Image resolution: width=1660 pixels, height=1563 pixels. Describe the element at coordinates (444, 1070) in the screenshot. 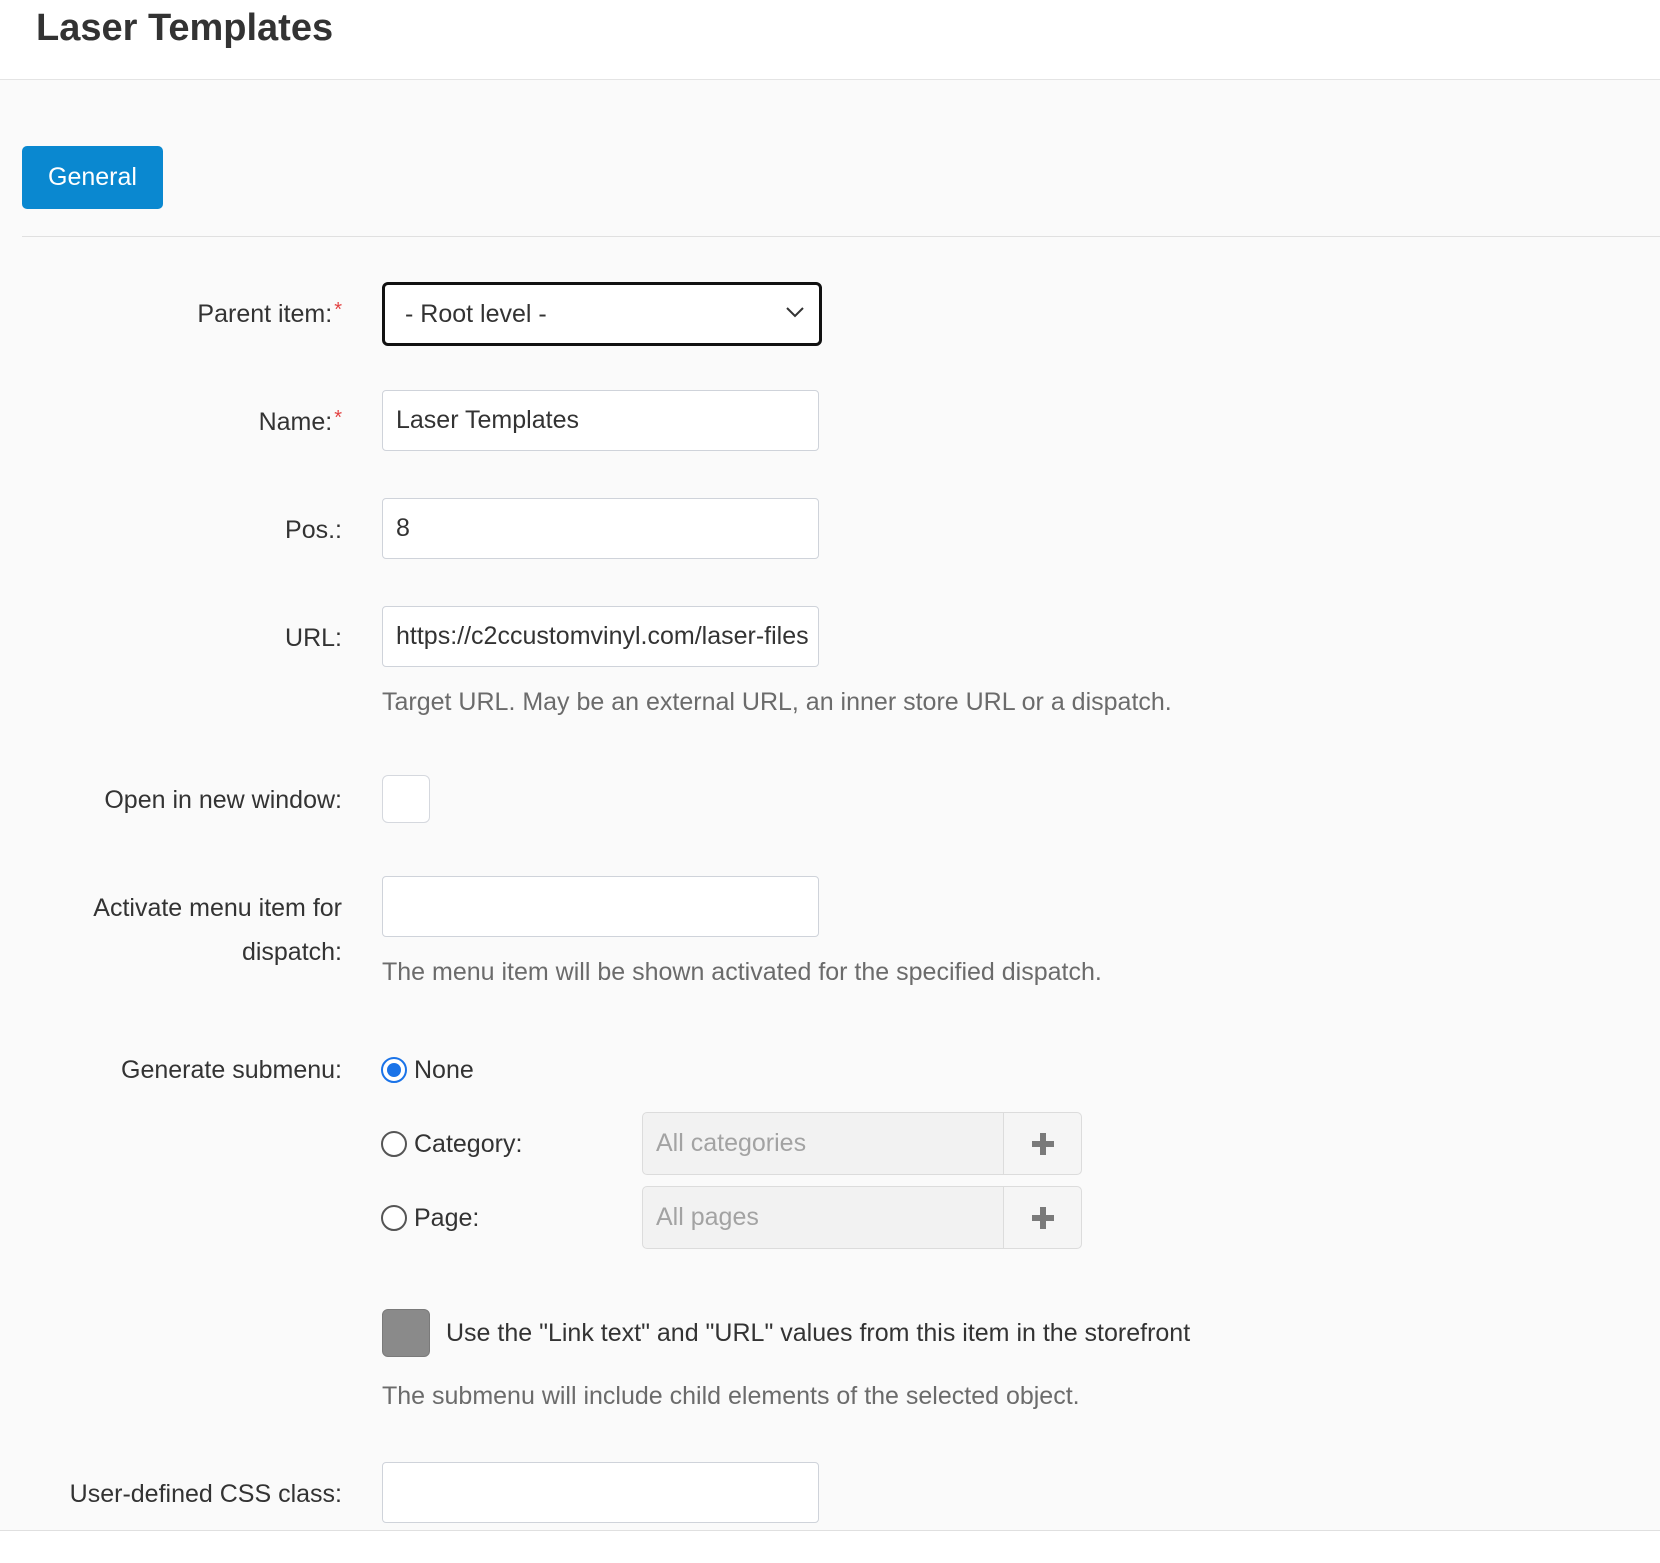

I see `submenu-none-label: None` at that location.